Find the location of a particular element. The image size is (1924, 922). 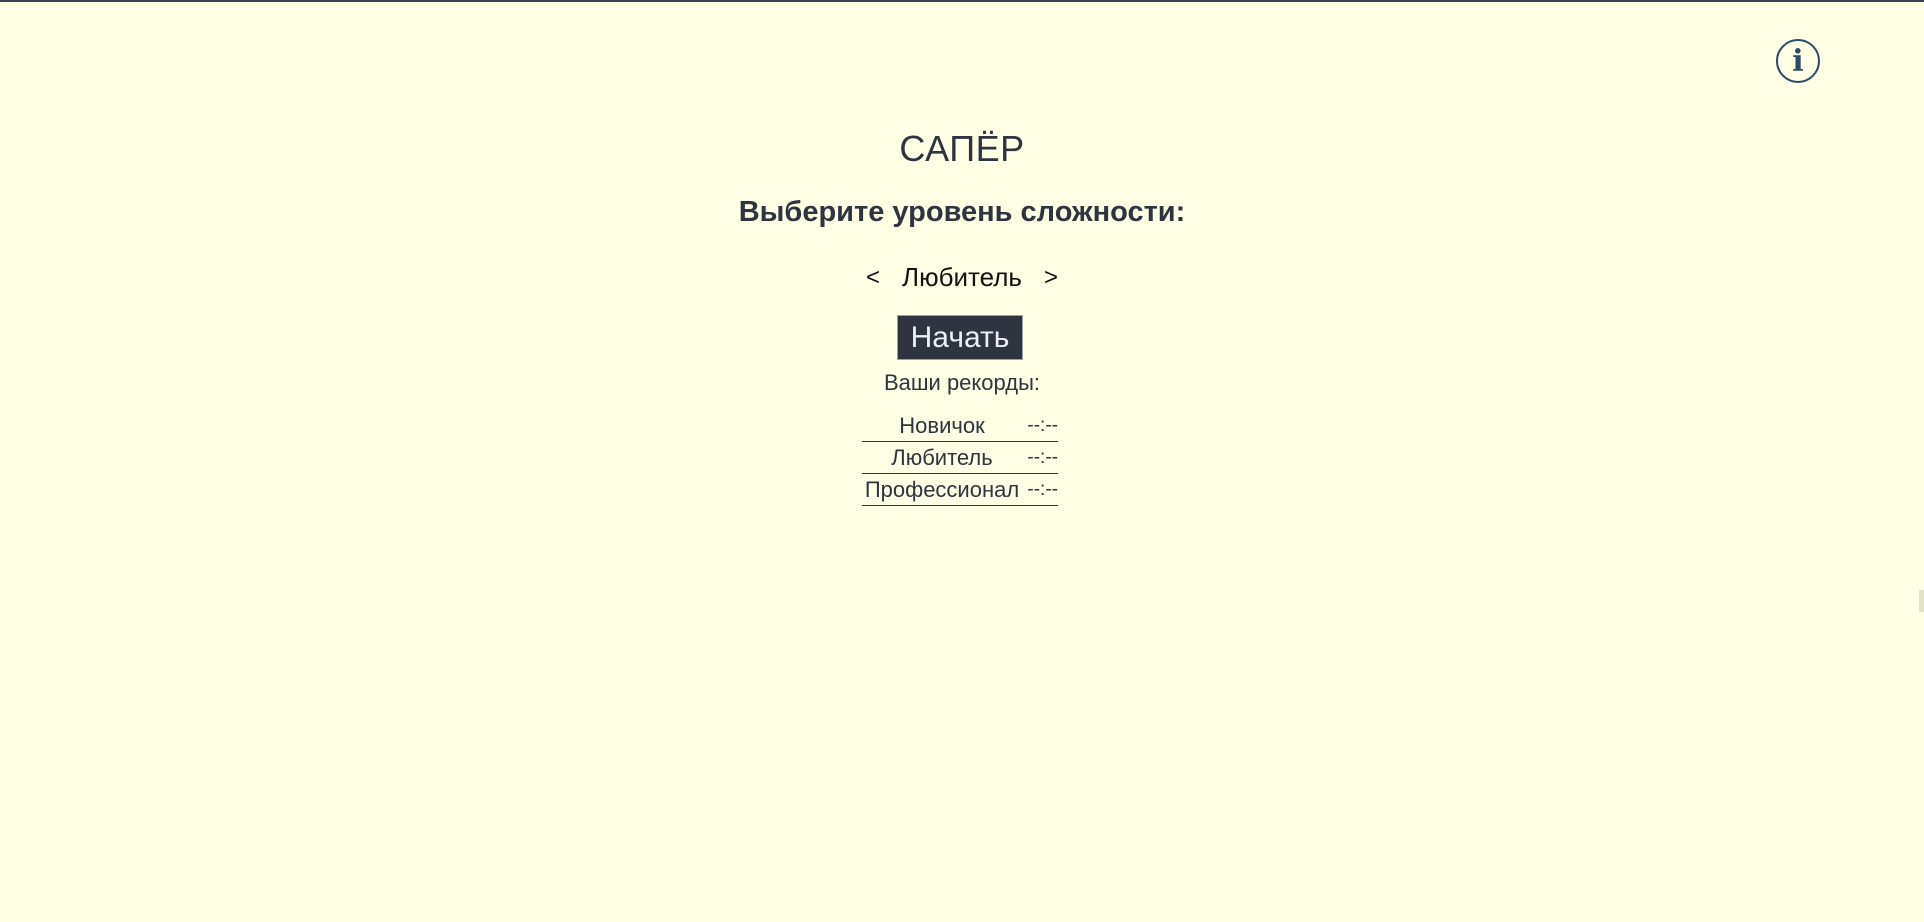

table-row: Любитель --:-- is located at coordinates (960, 457).